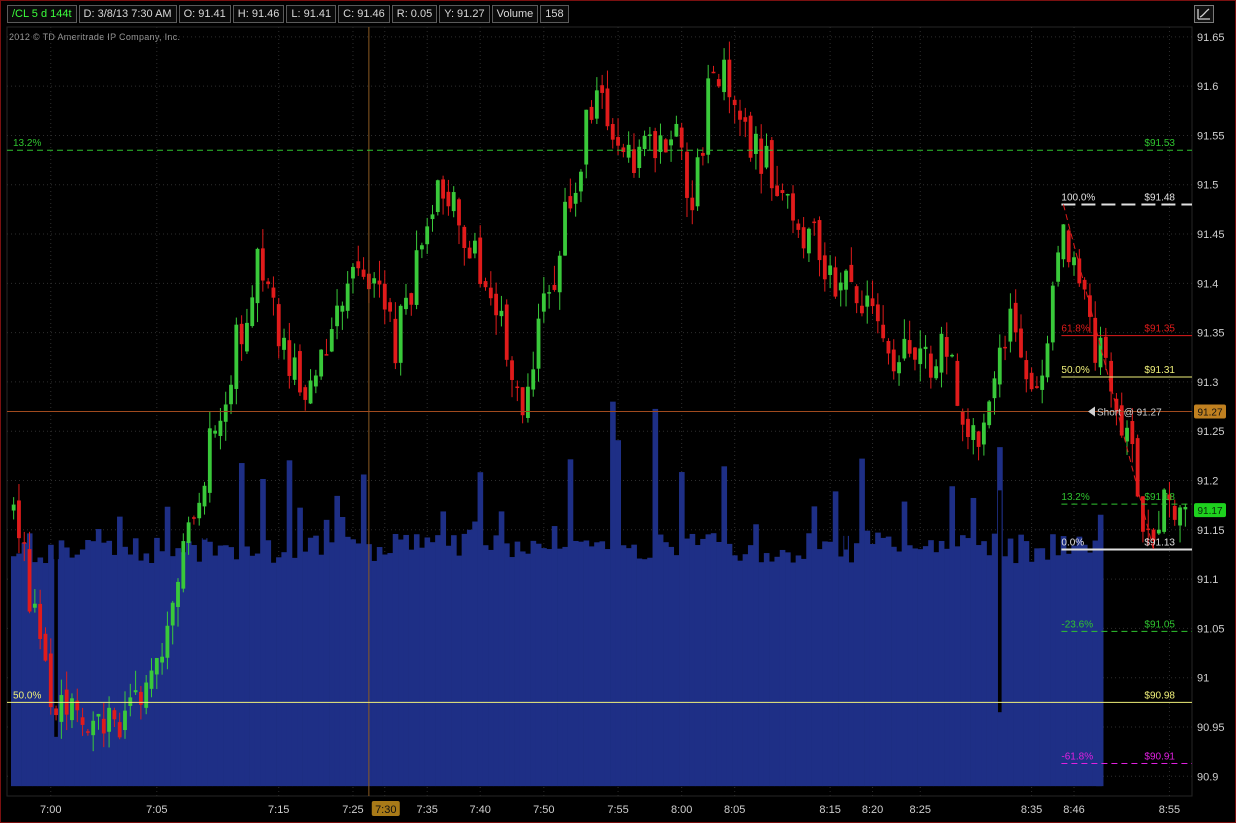  Describe the element at coordinates (1211, 136) in the screenshot. I see `y-tick-label: 91.55` at that location.